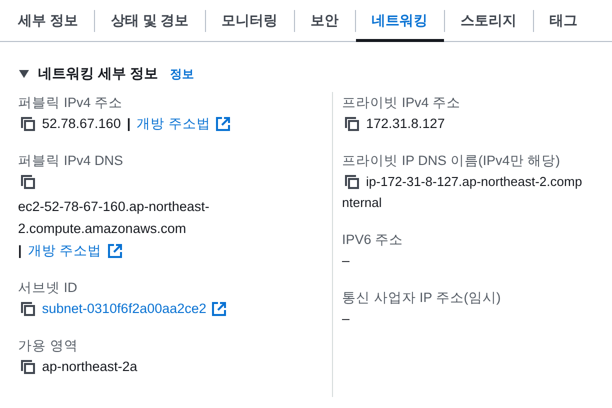 This screenshot has height=408, width=612. What do you see at coordinates (474, 182) in the screenshot?
I see `field-value: ip-172-31-8-127.ap-northeast-2.comp` at bounding box center [474, 182].